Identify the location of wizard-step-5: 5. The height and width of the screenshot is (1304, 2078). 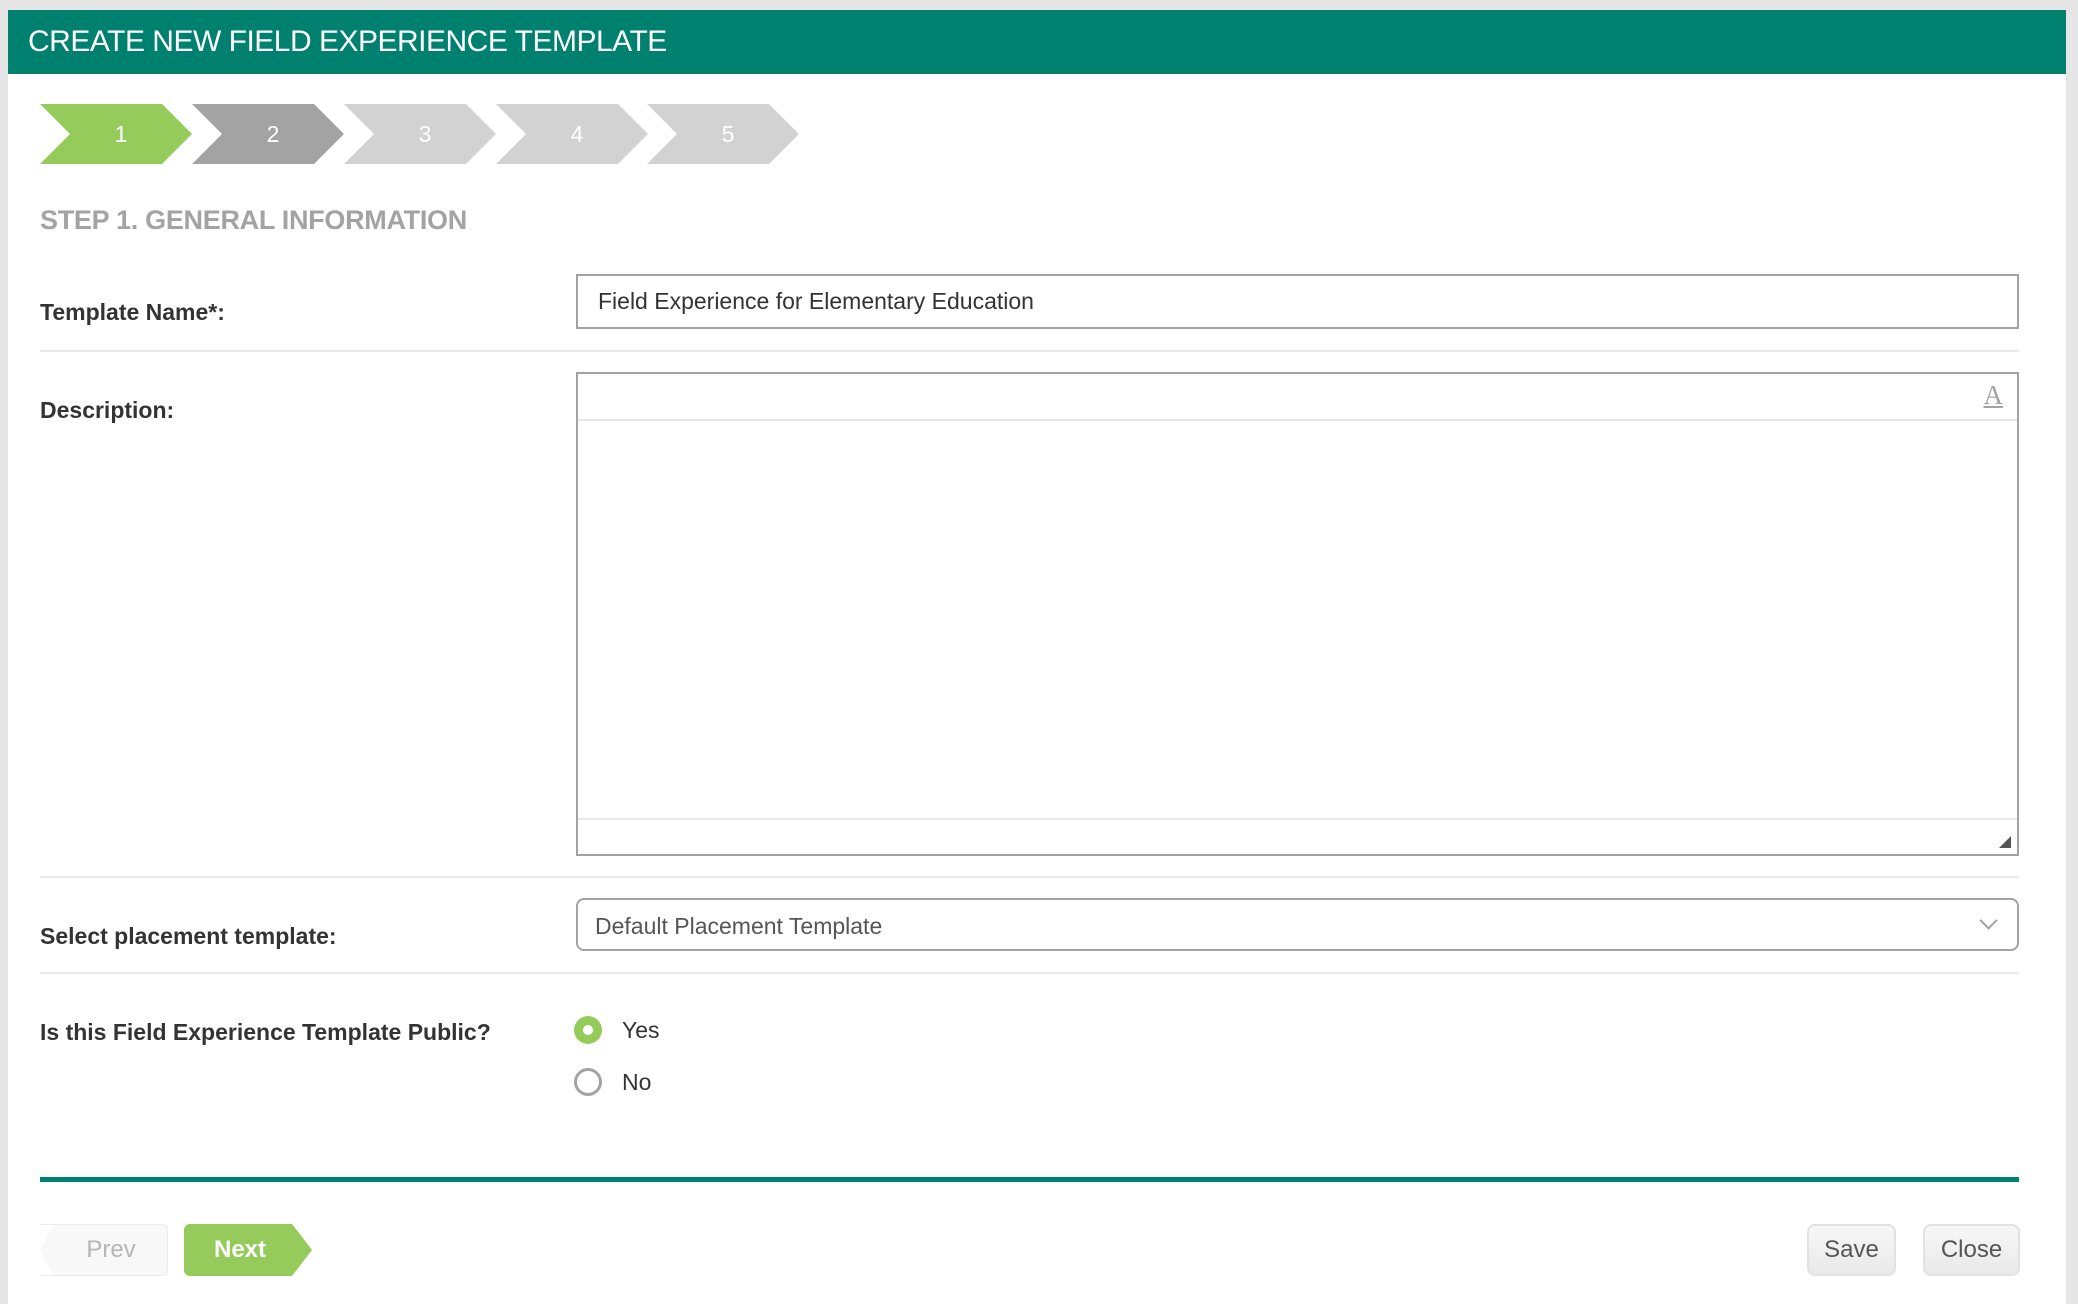
(723, 134).